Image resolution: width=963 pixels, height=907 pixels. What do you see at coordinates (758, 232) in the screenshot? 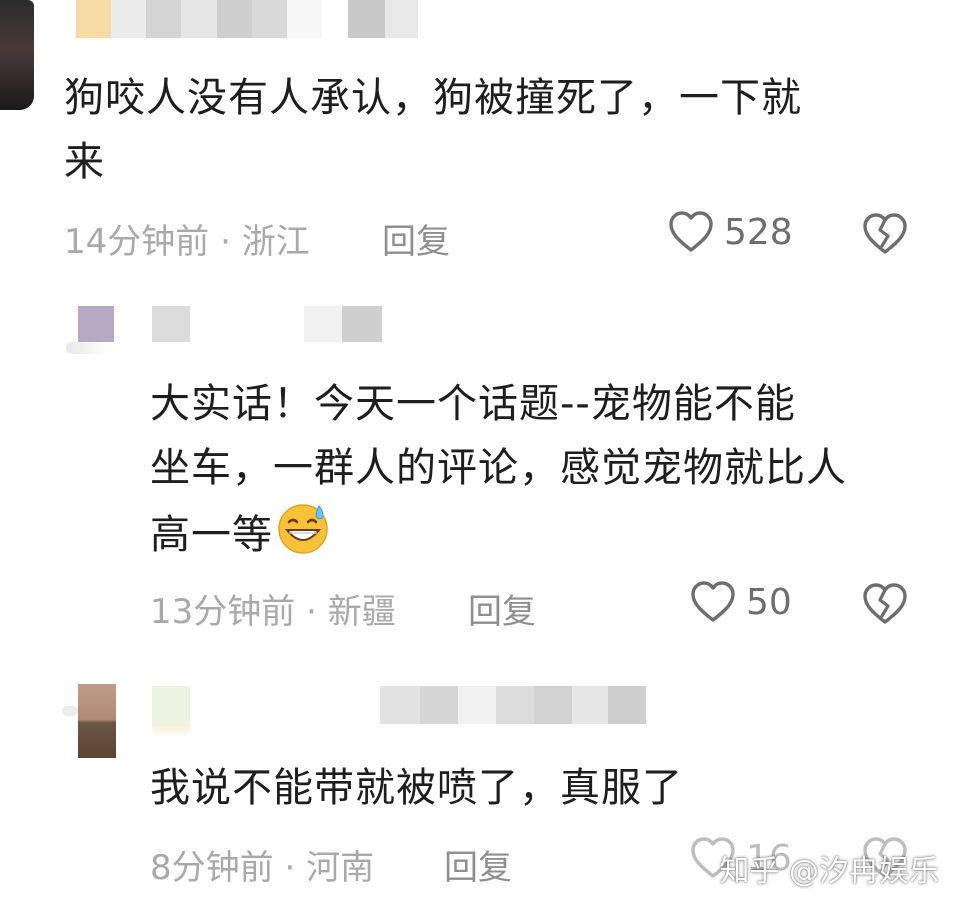
I see `like-count: 528` at bounding box center [758, 232].